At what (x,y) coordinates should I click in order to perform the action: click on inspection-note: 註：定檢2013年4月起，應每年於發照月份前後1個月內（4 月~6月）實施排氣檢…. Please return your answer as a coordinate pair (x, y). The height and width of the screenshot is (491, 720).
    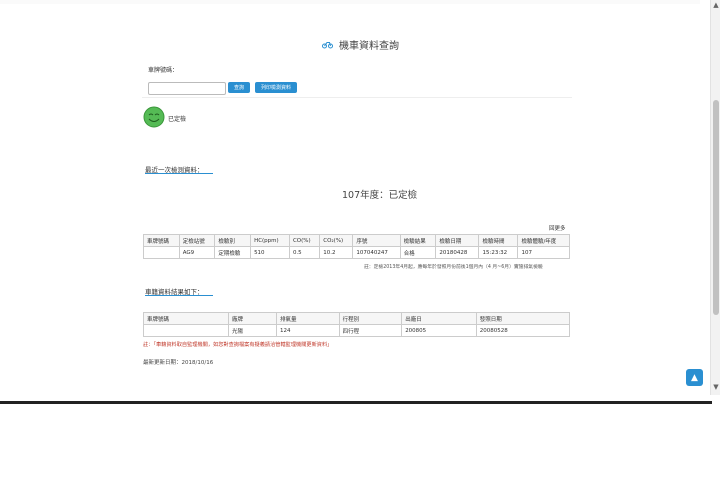
    Looking at the image, I should click on (453, 267).